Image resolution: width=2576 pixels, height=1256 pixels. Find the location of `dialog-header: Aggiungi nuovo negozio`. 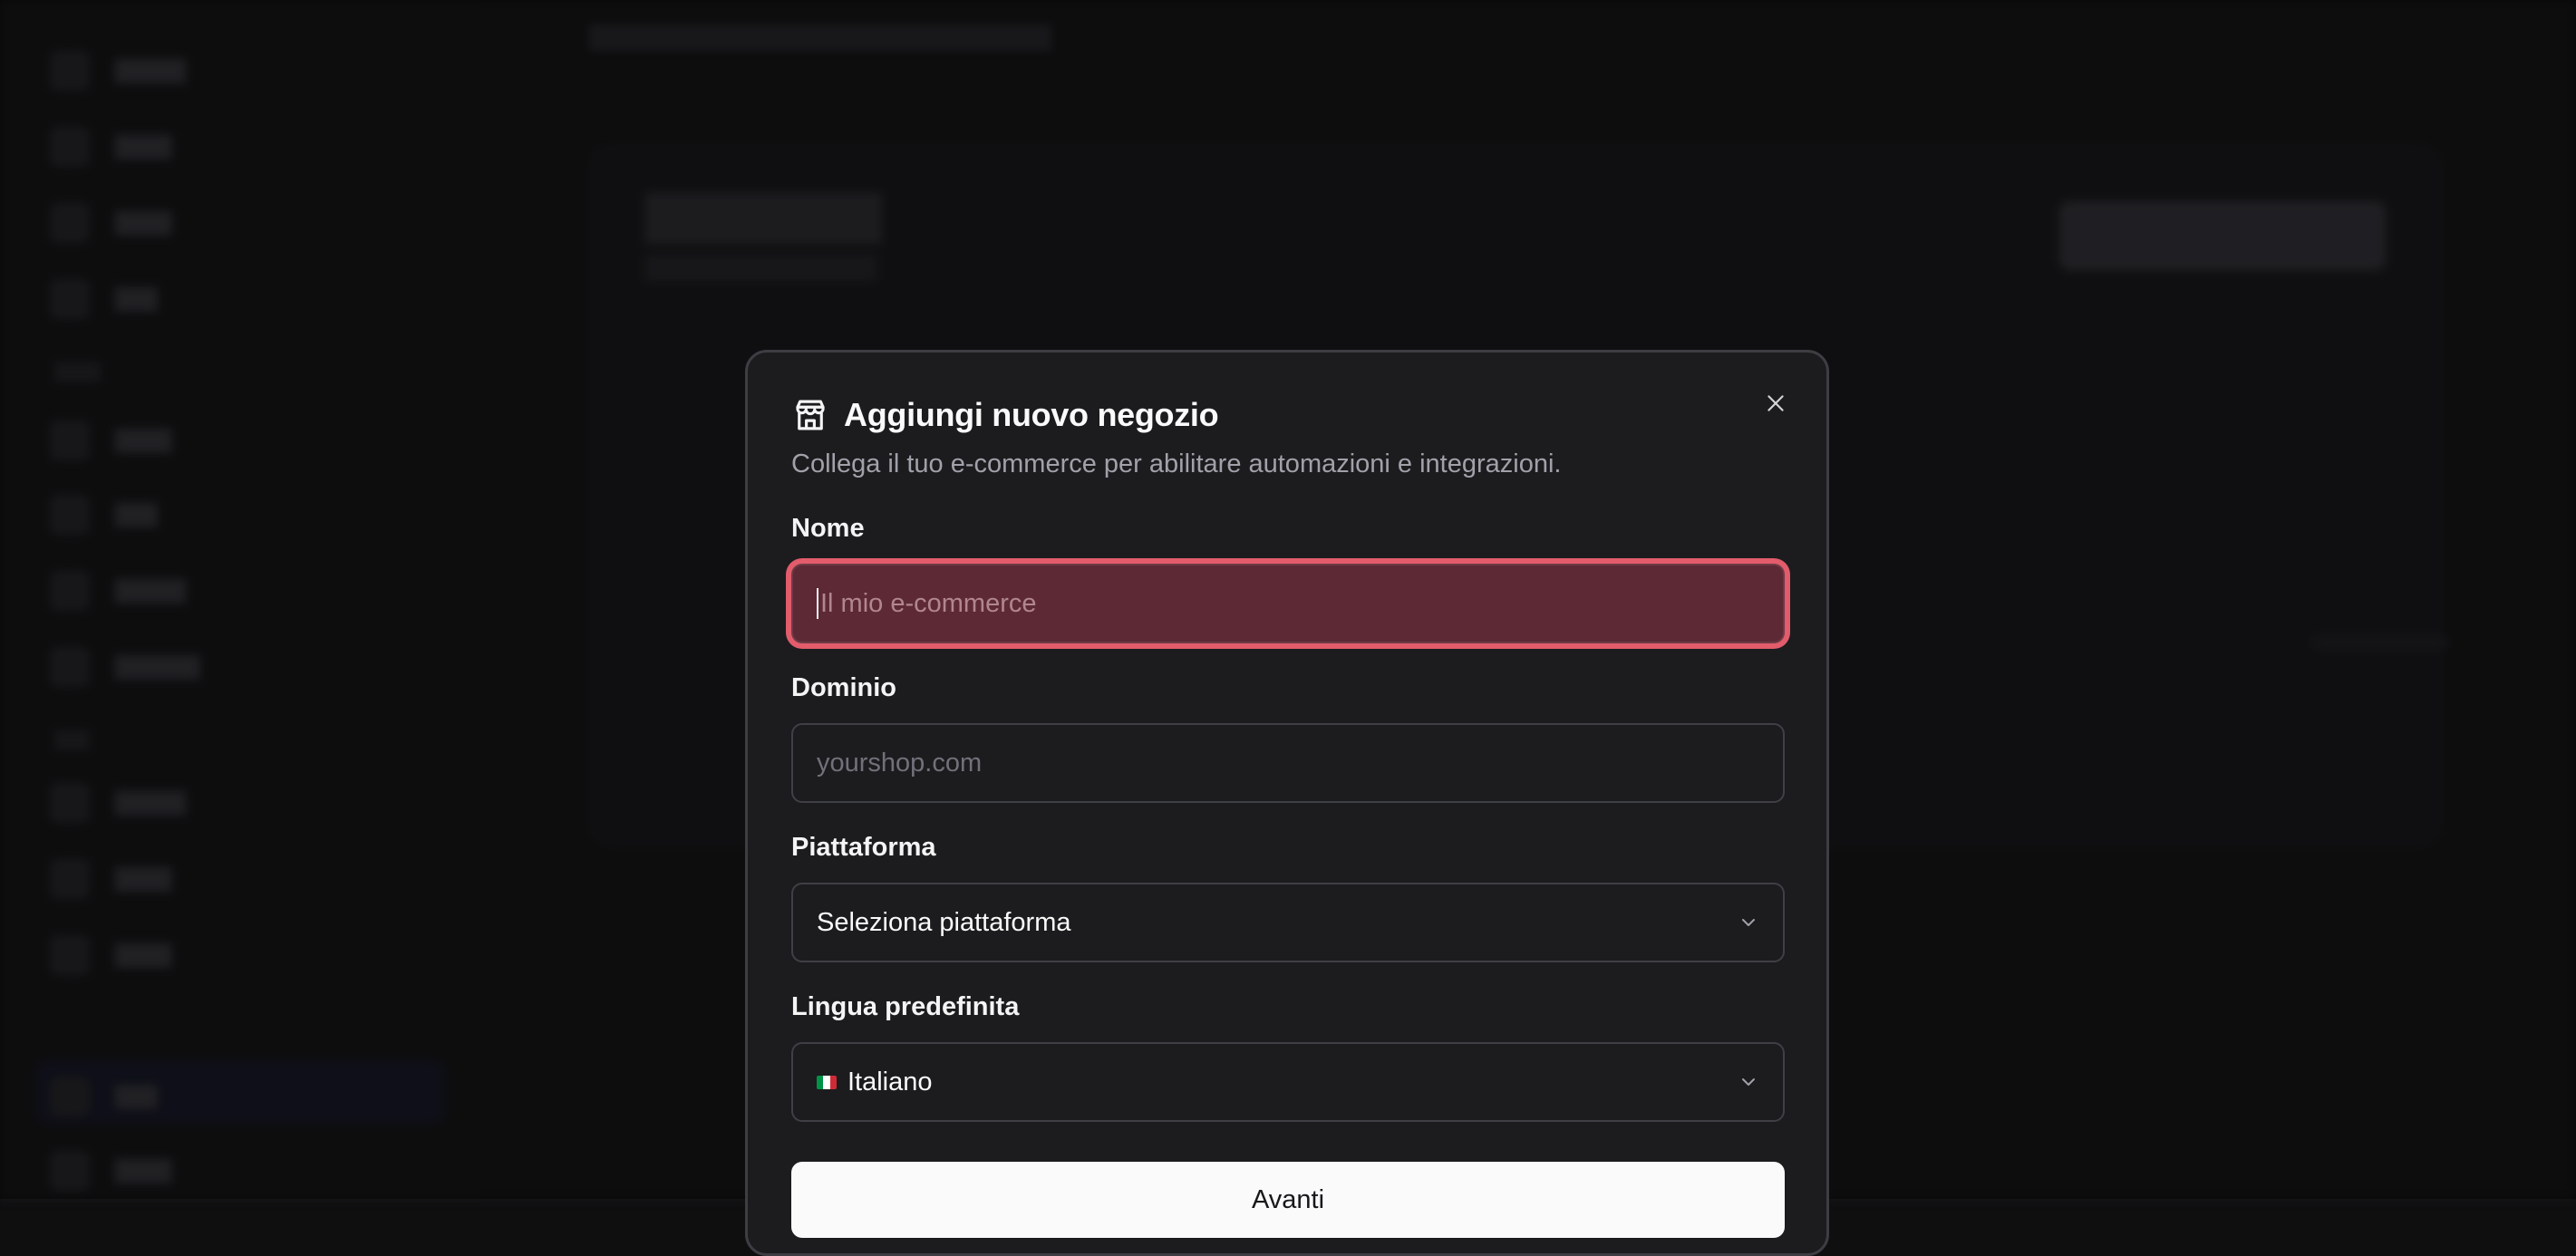

dialog-header: Aggiungi nuovo negozio is located at coordinates (1005, 415).